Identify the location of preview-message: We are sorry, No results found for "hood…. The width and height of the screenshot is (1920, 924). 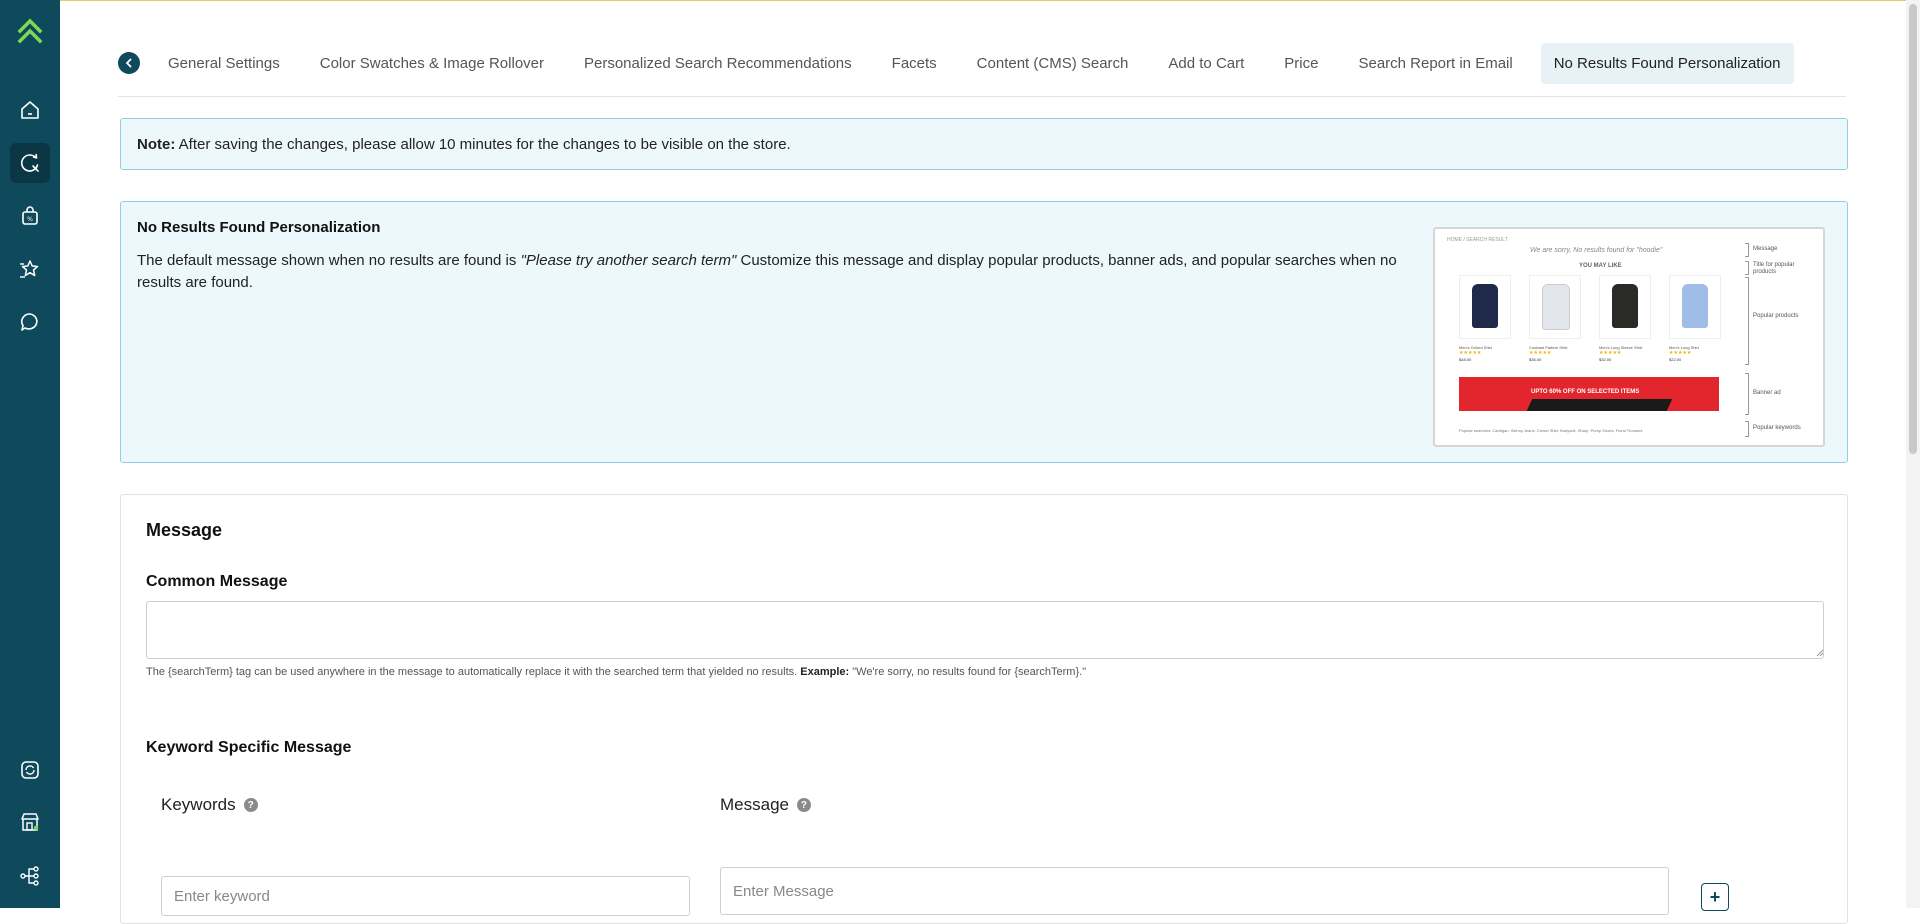
(1596, 250).